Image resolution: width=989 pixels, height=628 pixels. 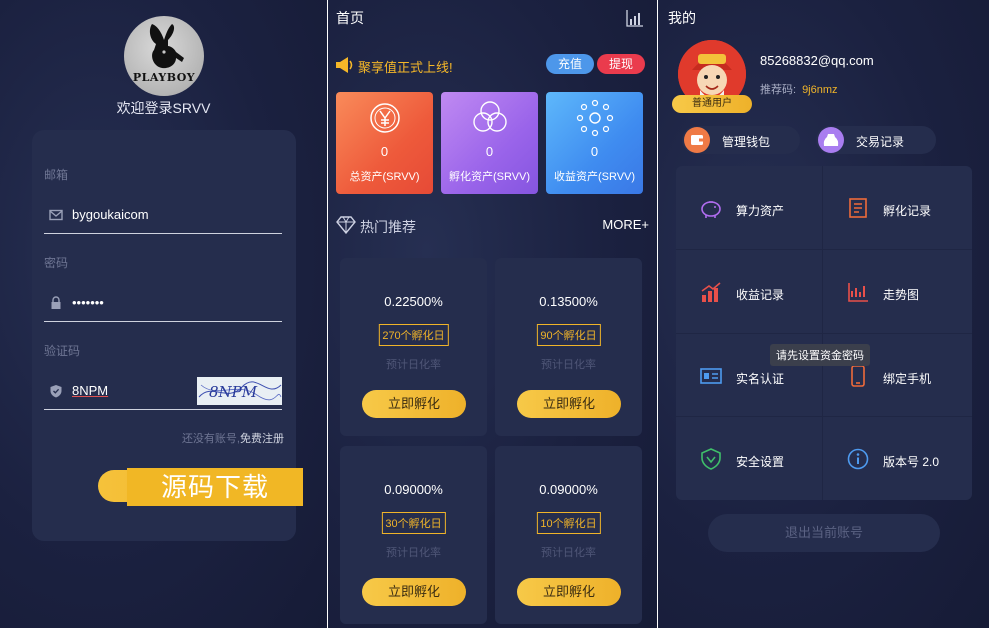 I want to click on logo-text: PLAYBOY, so click(x=164, y=77).